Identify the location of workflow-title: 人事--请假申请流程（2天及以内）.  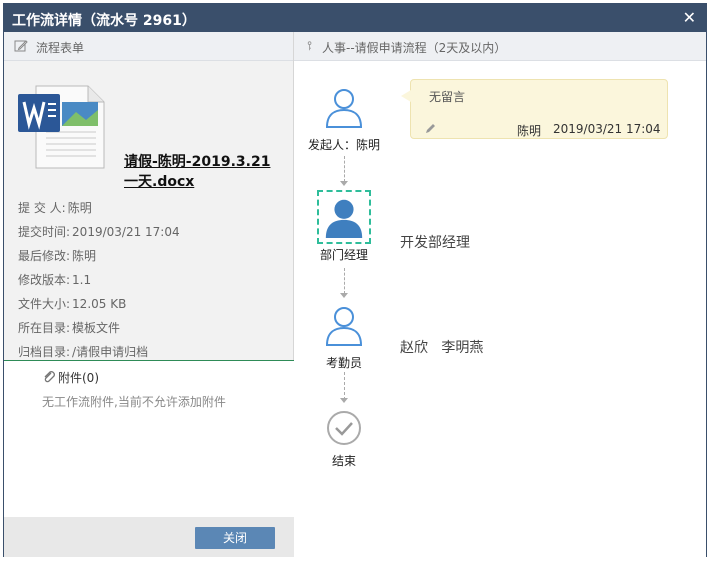
(414, 48).